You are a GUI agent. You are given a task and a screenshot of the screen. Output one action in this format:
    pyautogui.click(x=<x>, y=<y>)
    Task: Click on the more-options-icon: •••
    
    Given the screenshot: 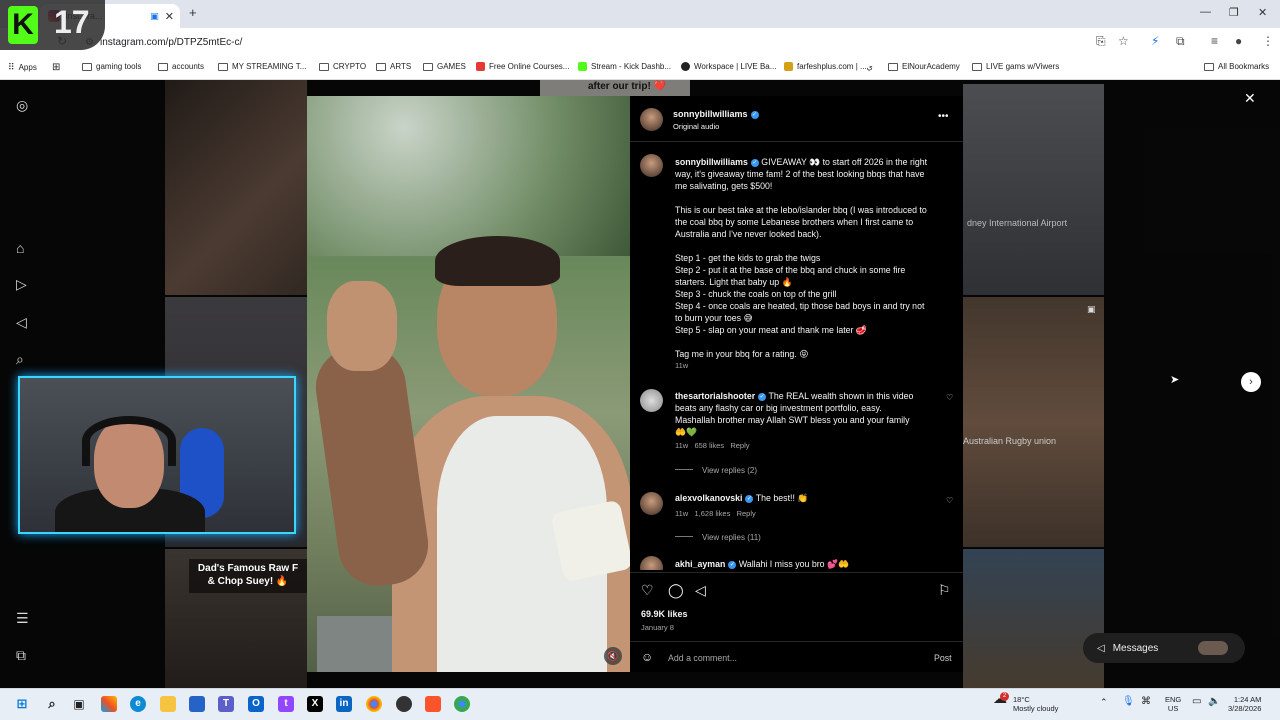 What is the action you would take?
    pyautogui.click(x=943, y=116)
    